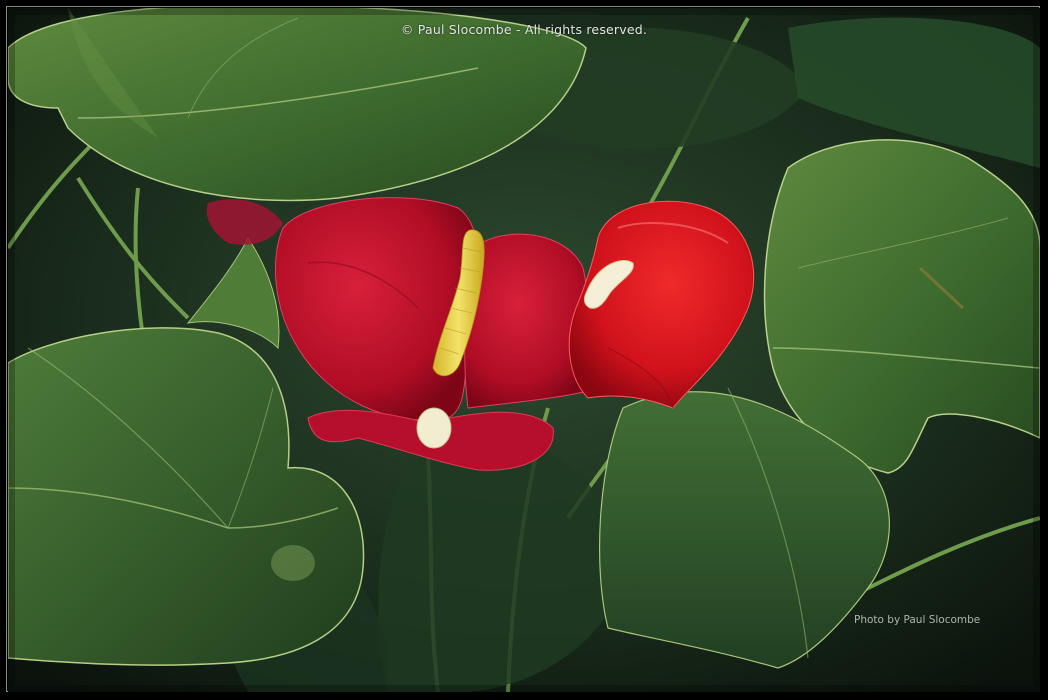 Image resolution: width=1048 pixels, height=700 pixels. What do you see at coordinates (917, 620) in the screenshot?
I see `photo-credit: Photo by Paul Slocombe` at bounding box center [917, 620].